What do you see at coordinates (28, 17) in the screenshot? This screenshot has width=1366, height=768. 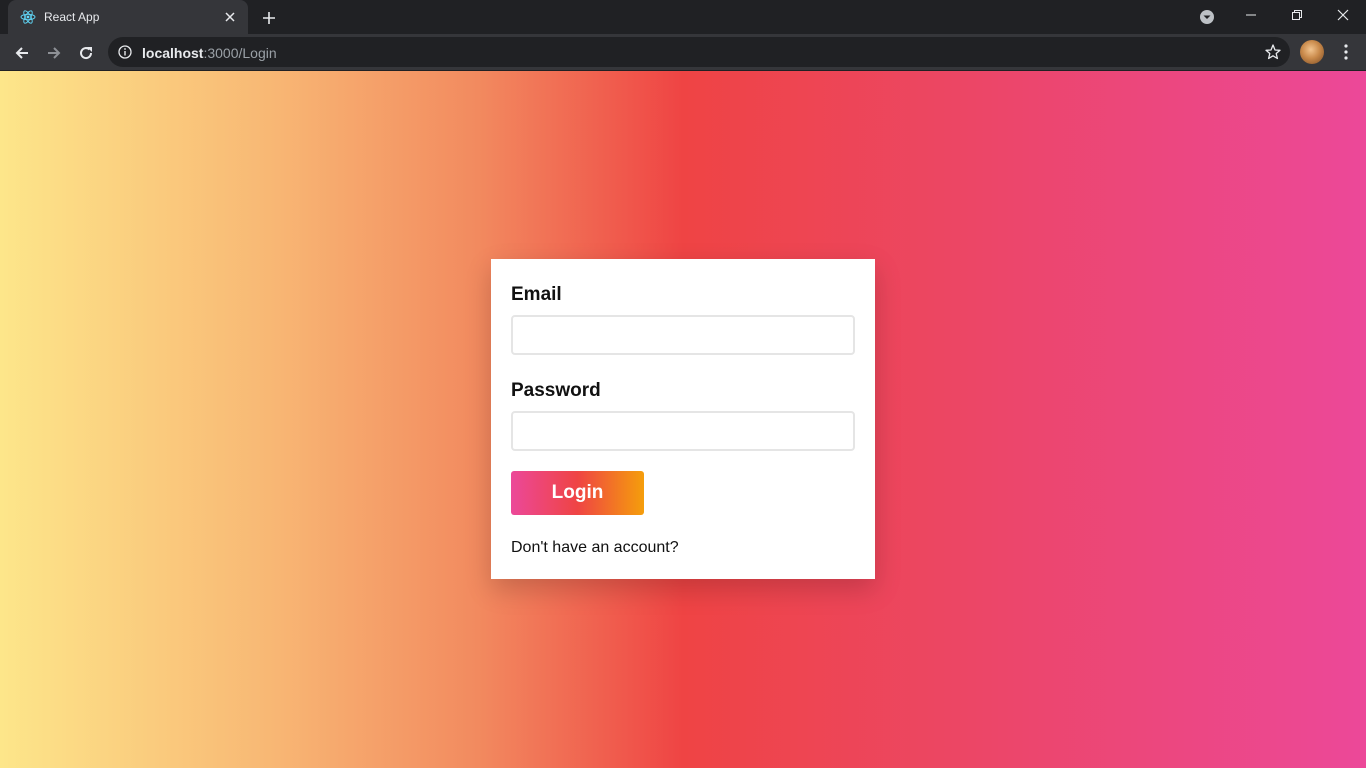 I see `react-icon` at bounding box center [28, 17].